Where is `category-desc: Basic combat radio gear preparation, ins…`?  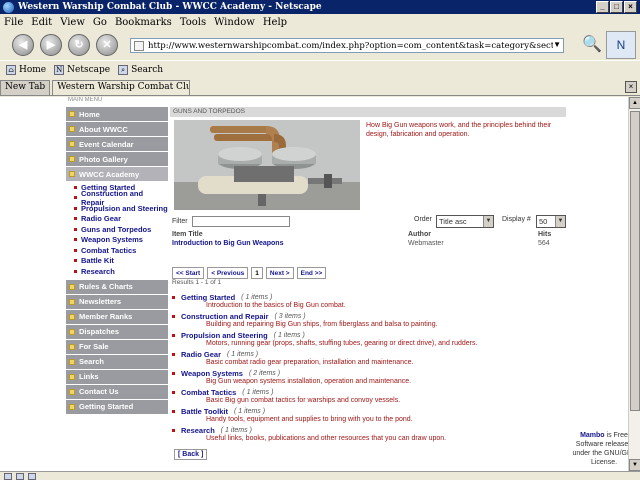
category-desc: Basic combat radio gear preparation, ins… is located at coordinates (310, 362).